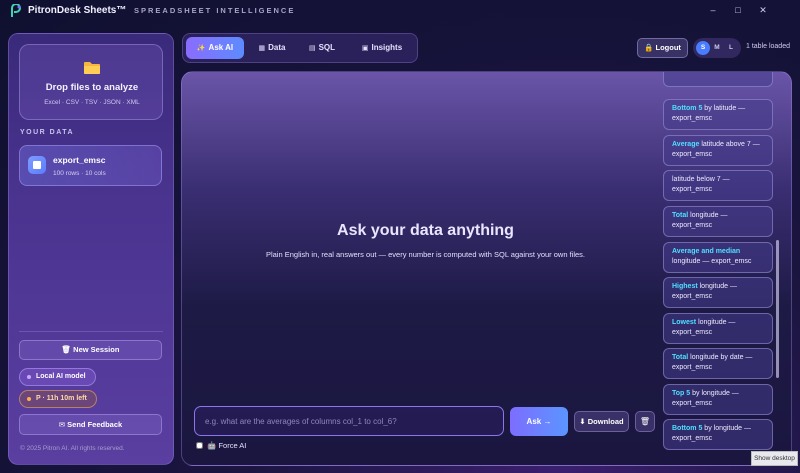  What do you see at coordinates (713, 10) in the screenshot?
I see `minimize-button: –` at bounding box center [713, 10].